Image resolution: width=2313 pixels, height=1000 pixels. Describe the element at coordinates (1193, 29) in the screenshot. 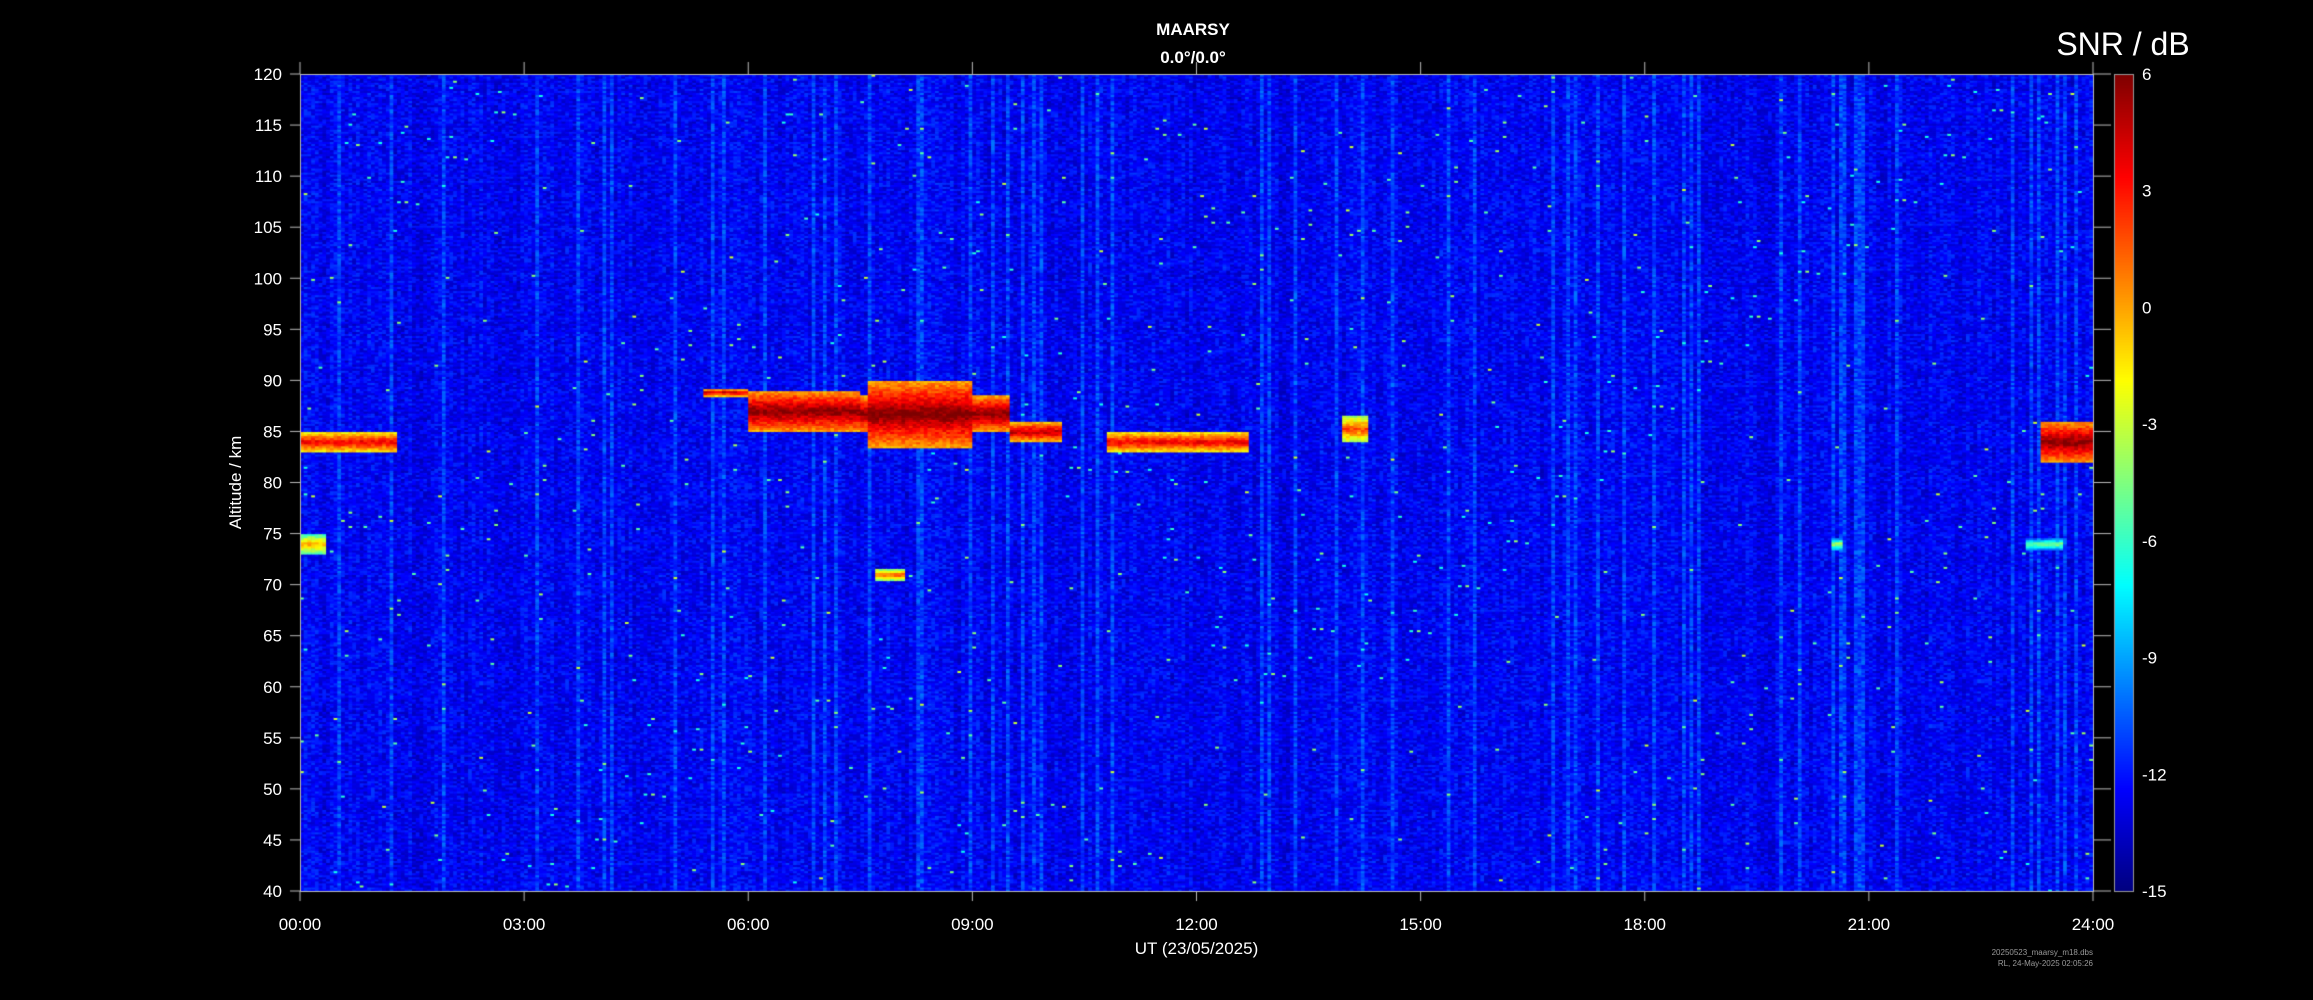

I see `chart-title: MAARSY` at that location.